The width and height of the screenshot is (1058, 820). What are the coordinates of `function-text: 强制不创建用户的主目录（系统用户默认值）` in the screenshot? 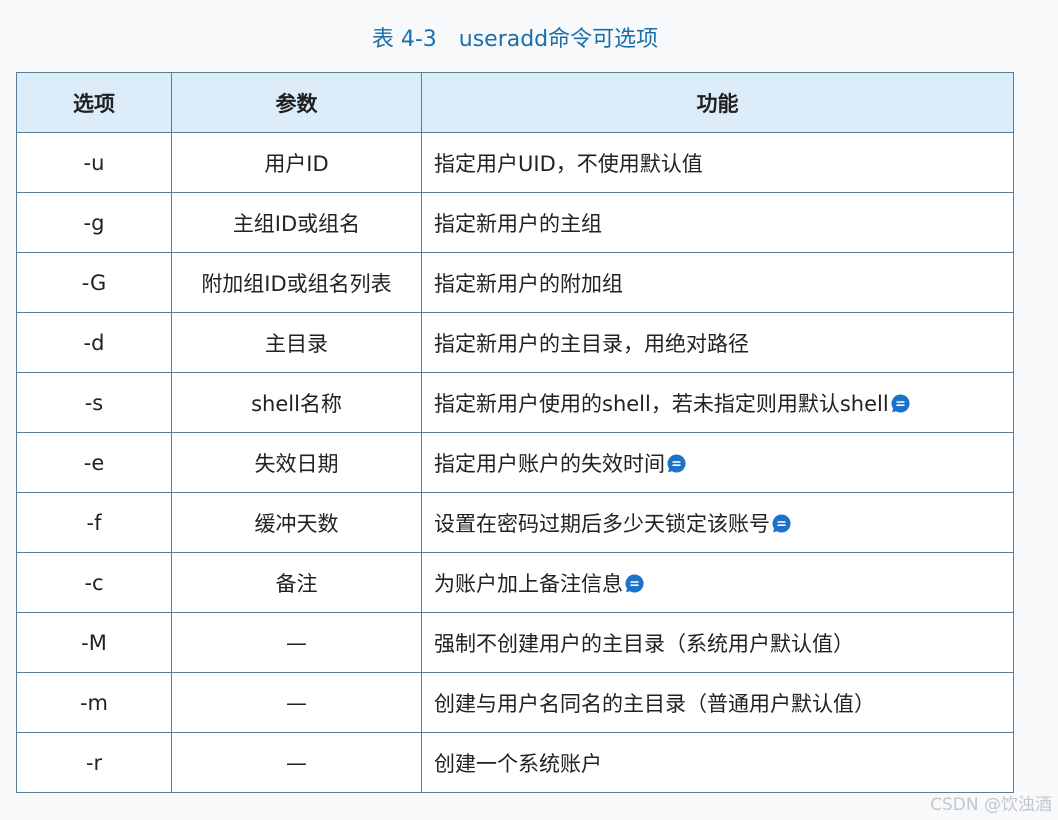 It's located at (644, 643).